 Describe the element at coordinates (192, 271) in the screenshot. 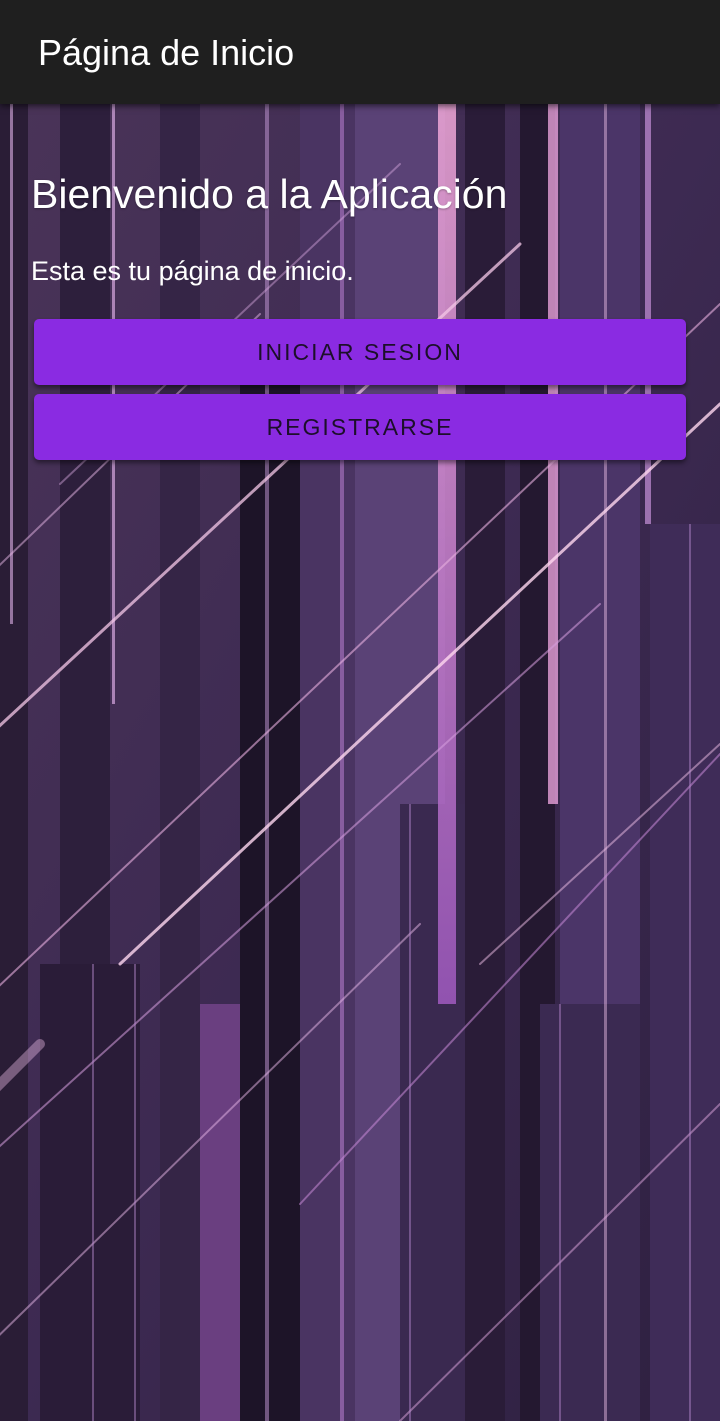

I see `welcome-subtitle: Esta es tu página de inicio.` at that location.